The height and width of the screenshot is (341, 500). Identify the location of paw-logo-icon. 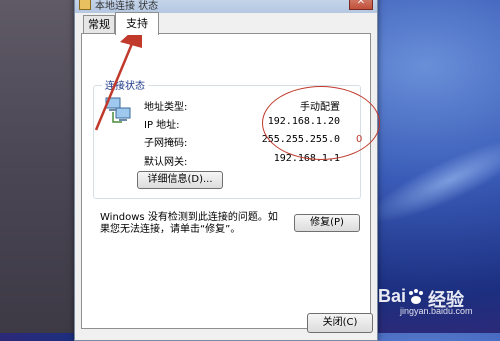
(416, 296).